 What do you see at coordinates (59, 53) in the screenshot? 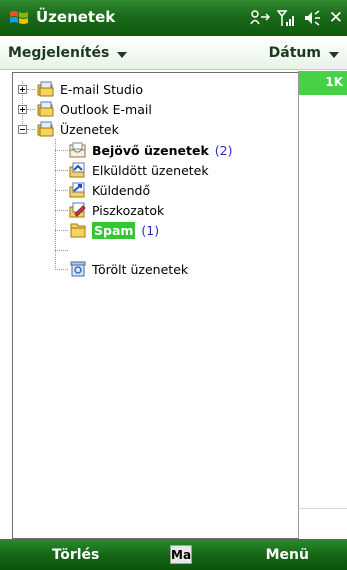
I see `view-menu-label: Megjelenítés` at bounding box center [59, 53].